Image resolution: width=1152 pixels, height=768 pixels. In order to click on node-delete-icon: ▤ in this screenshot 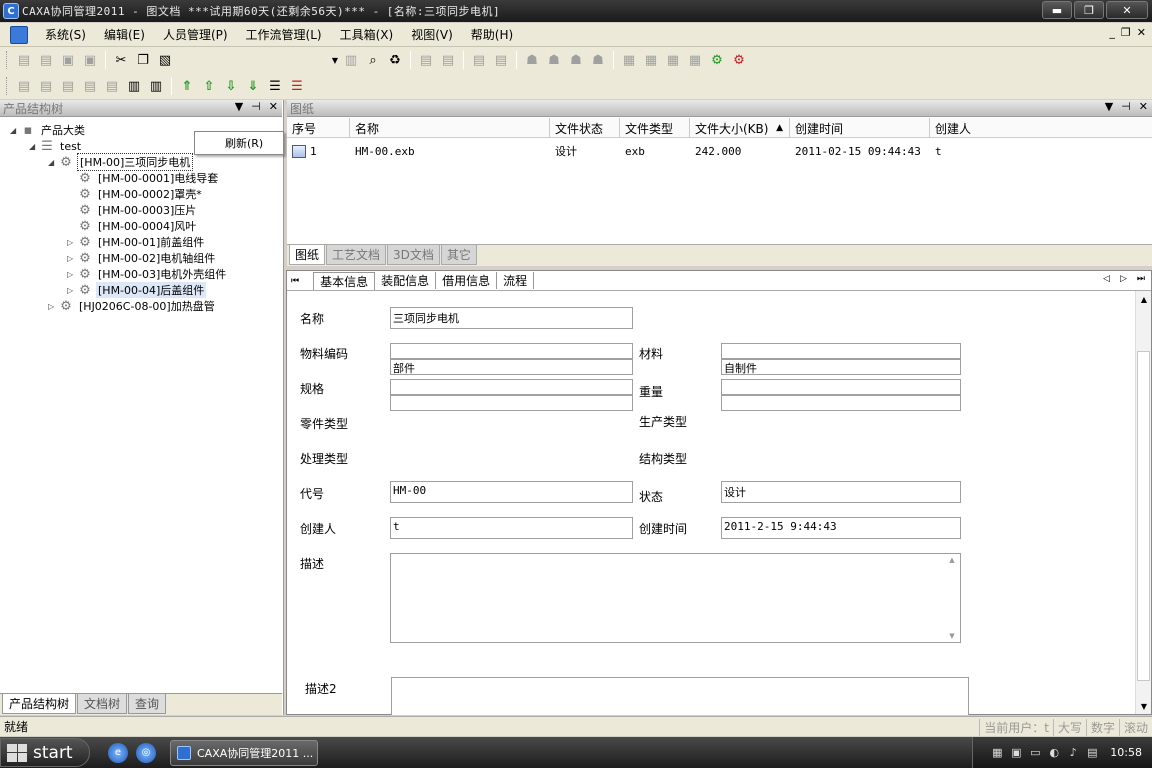, I will do `click(90, 86)`.